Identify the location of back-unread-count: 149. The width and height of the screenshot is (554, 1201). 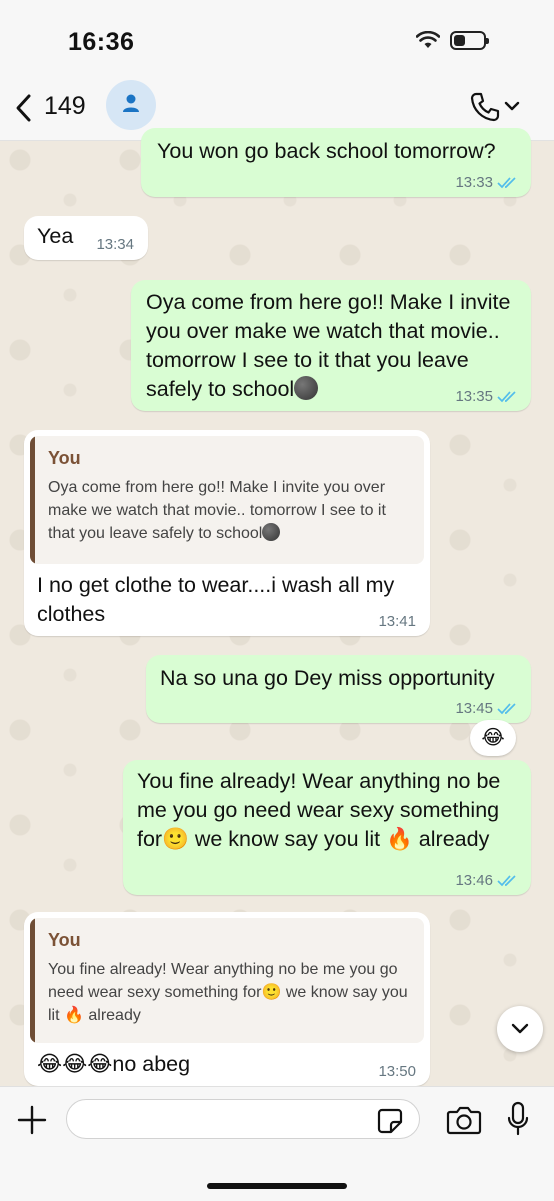
(65, 106).